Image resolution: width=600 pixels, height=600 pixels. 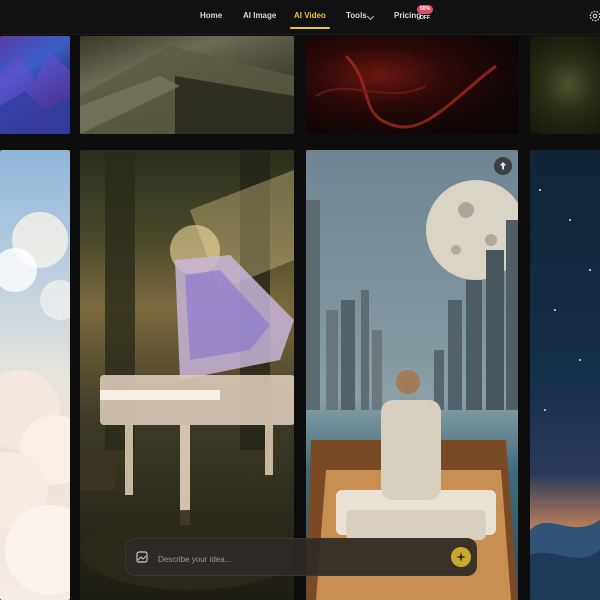 What do you see at coordinates (259, 15) in the screenshot?
I see `nav-ai-image: AI Image` at bounding box center [259, 15].